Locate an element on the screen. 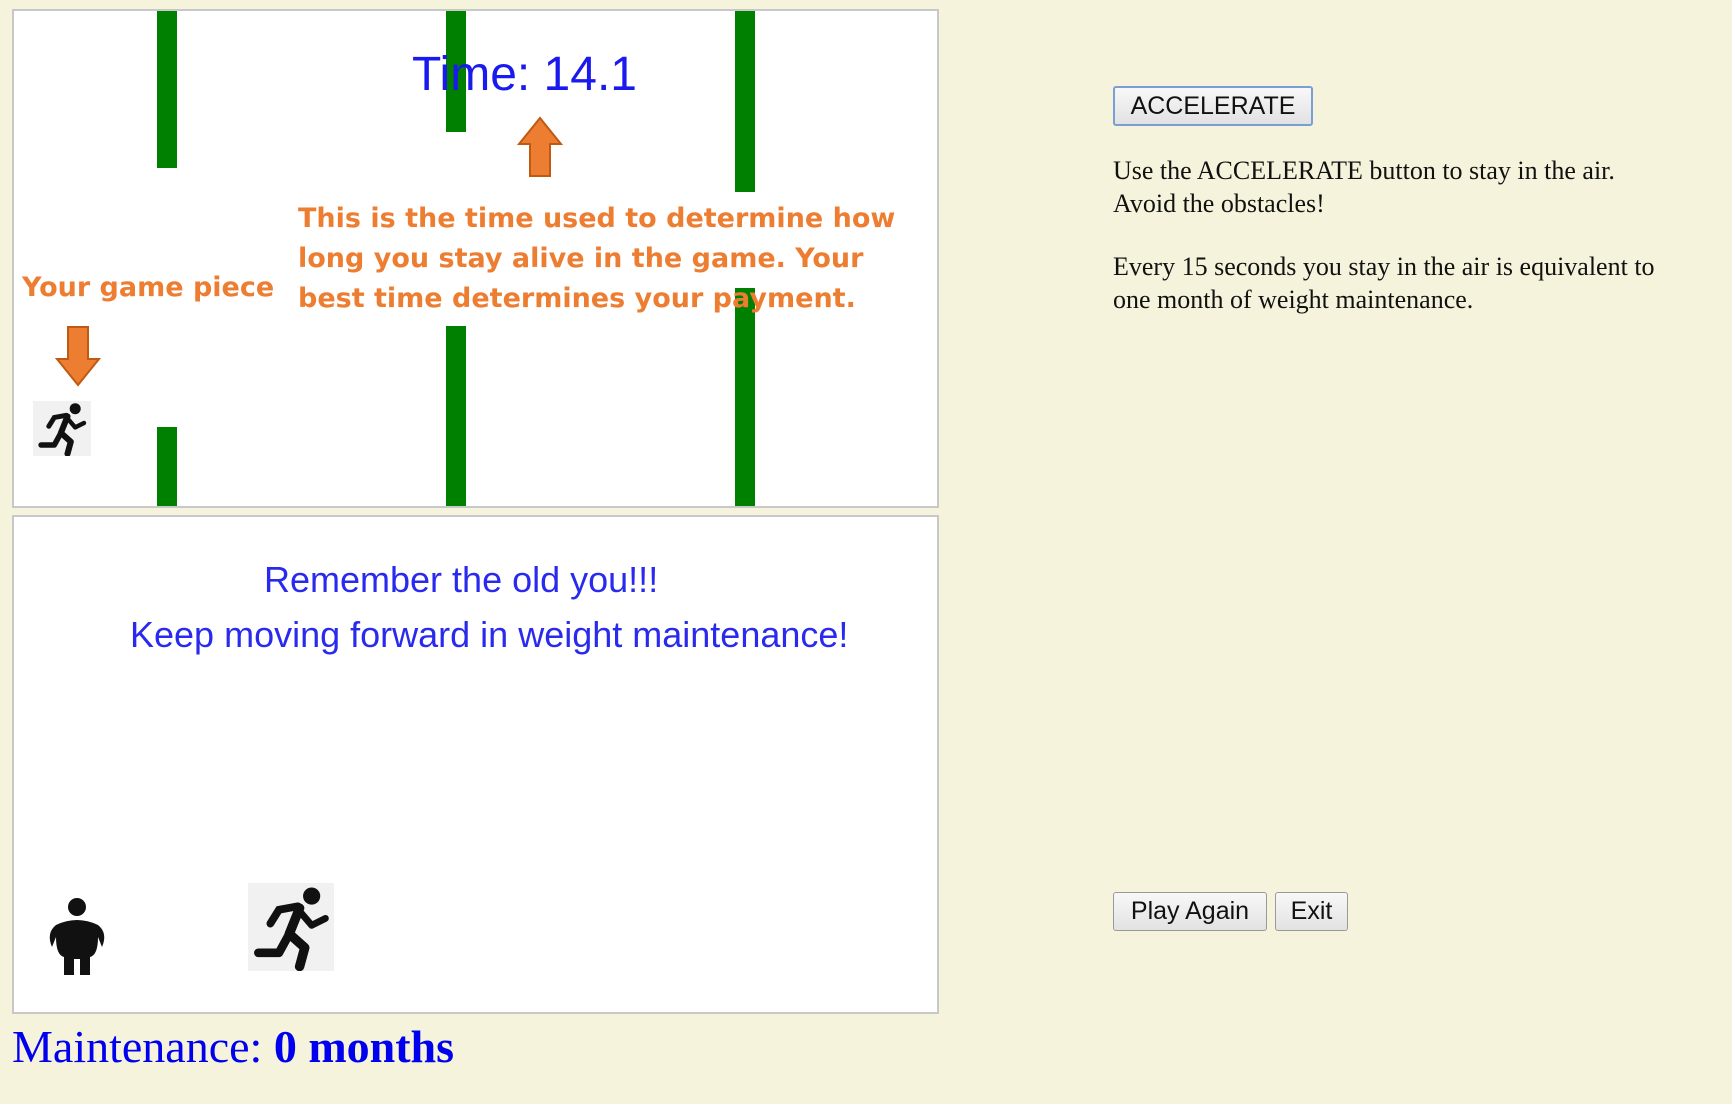  runner-figure is located at coordinates (291, 927).